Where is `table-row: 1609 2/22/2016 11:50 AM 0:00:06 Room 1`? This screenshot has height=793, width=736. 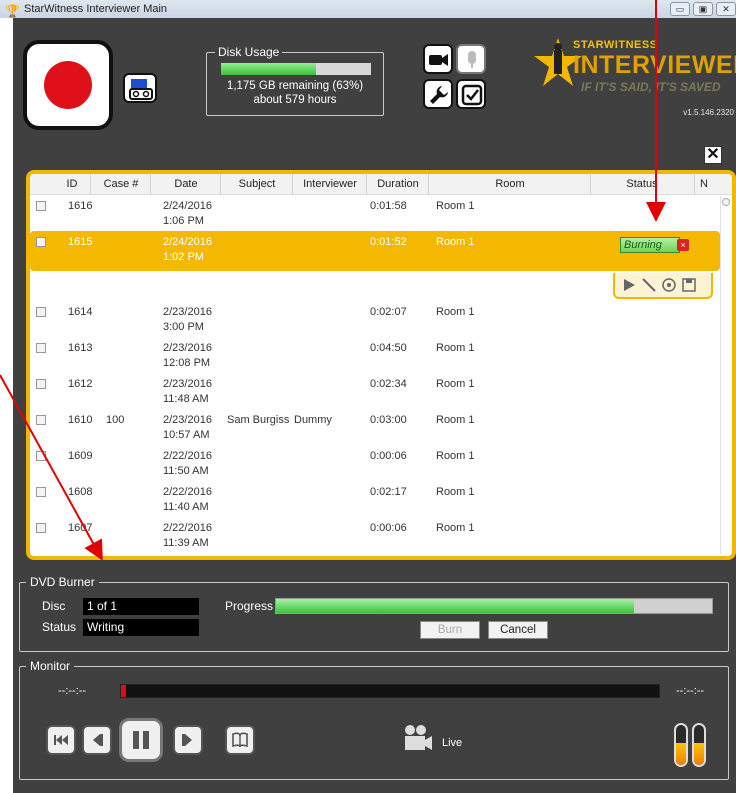 table-row: 1609 2/22/2016 11:50 AM 0:00:06 Room 1 is located at coordinates (375, 463).